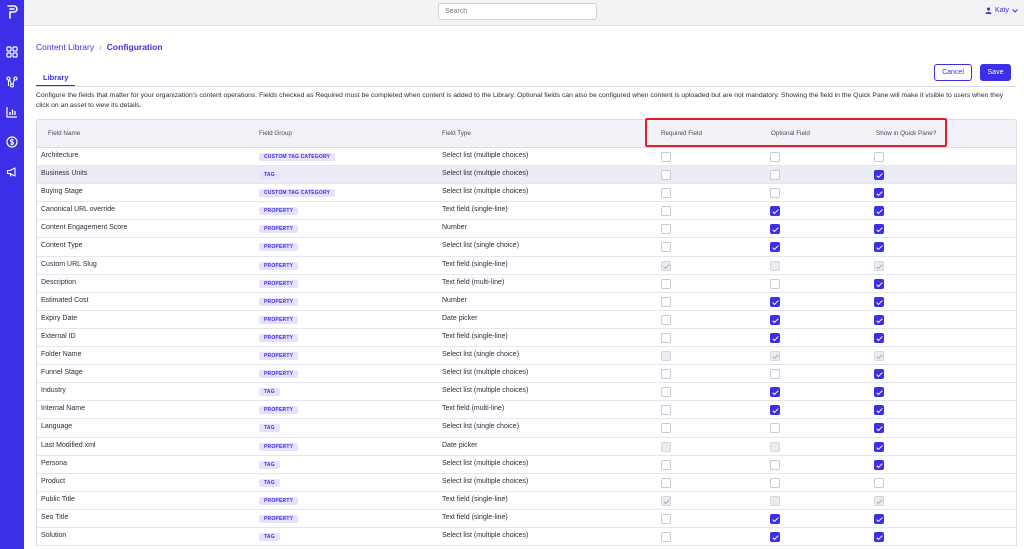 The height and width of the screenshot is (549, 1024). Describe the element at coordinates (1015, 10) in the screenshot. I see `chevron-down-icon` at that location.